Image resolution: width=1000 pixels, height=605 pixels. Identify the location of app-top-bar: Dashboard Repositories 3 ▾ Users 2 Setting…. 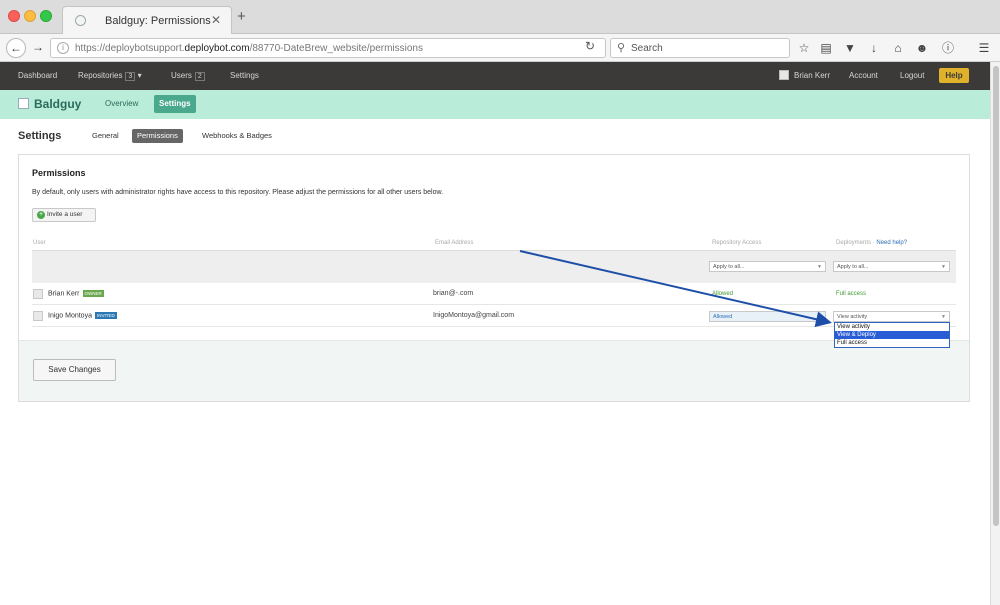
(495, 76).